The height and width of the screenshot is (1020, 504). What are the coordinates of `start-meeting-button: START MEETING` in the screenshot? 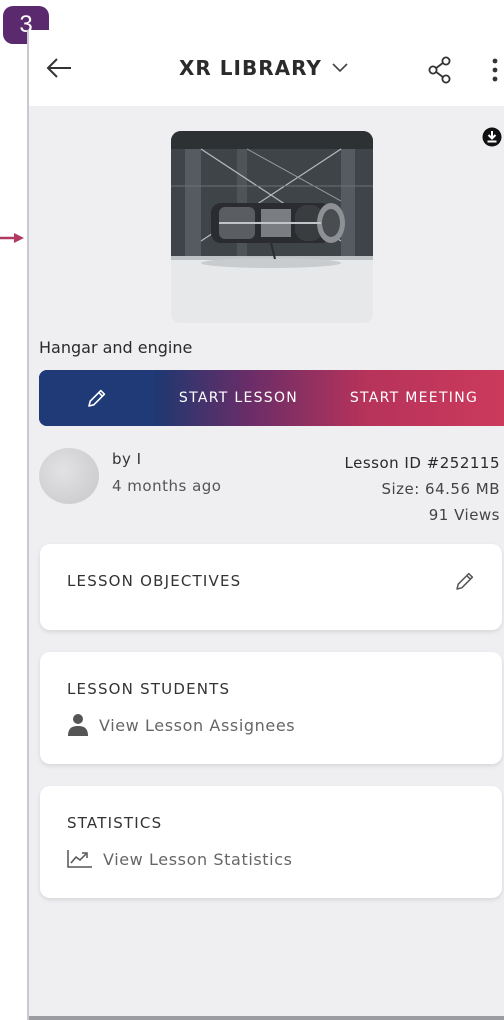 It's located at (413, 398).